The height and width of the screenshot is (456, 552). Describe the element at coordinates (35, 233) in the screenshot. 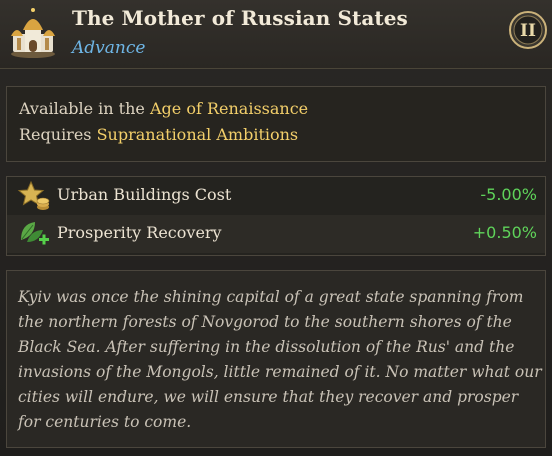

I see `leaf-plus-icon` at that location.